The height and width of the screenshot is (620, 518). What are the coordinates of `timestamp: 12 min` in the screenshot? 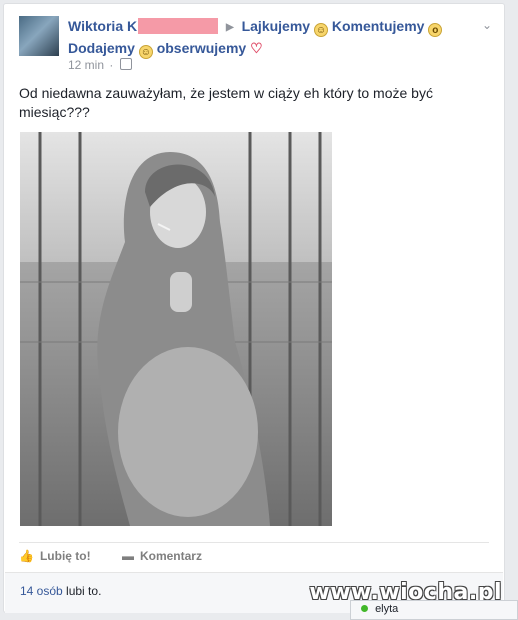 It's located at (86, 65).